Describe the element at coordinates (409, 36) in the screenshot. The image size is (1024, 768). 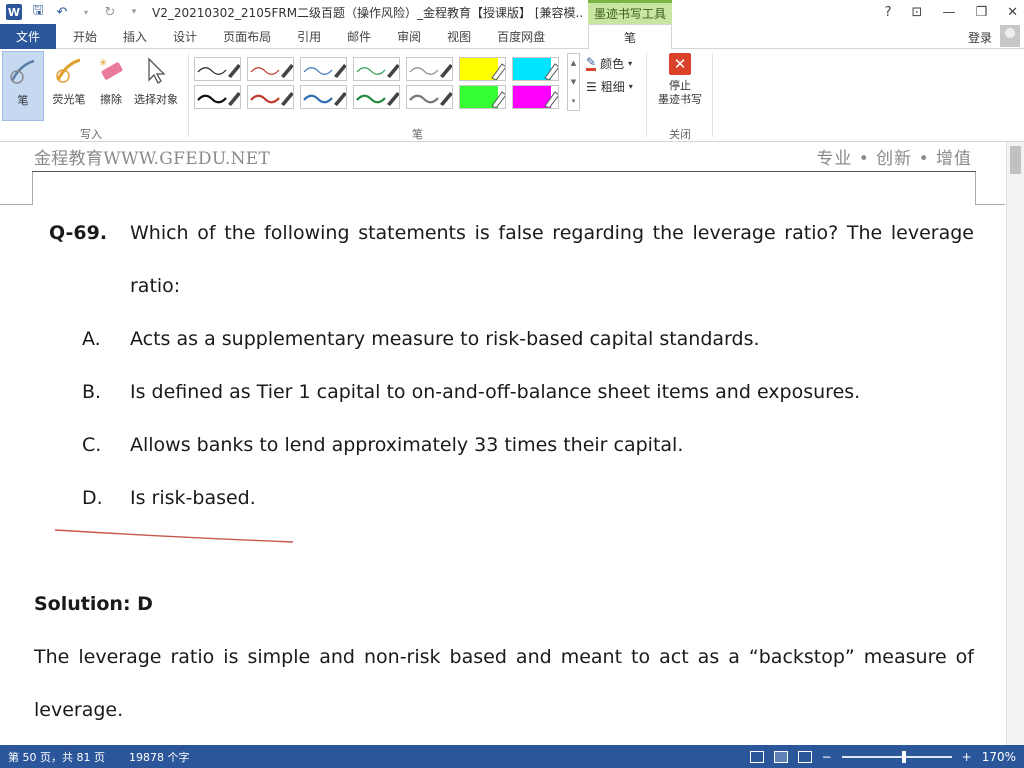
I see `tab-review: 审阅` at that location.